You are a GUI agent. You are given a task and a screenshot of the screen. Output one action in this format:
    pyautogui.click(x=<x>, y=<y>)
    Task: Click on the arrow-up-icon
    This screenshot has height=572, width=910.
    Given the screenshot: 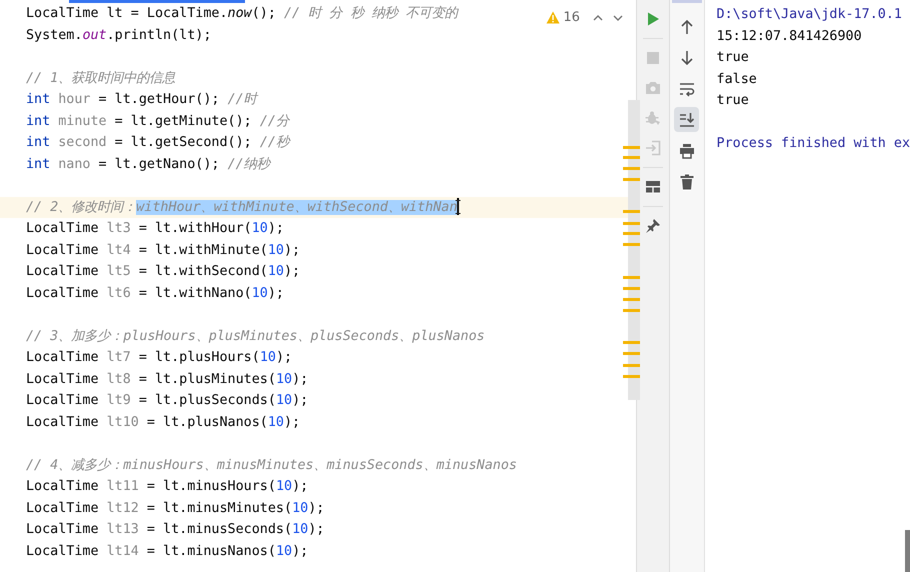 What is the action you would take?
    pyautogui.click(x=687, y=26)
    